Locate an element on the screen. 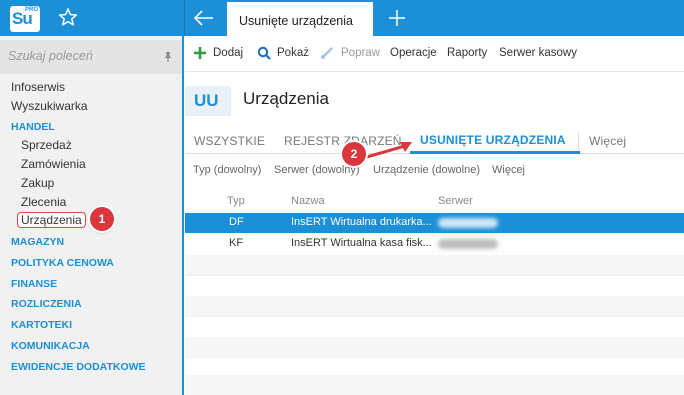  column-header-type: Typ is located at coordinates (236, 201).